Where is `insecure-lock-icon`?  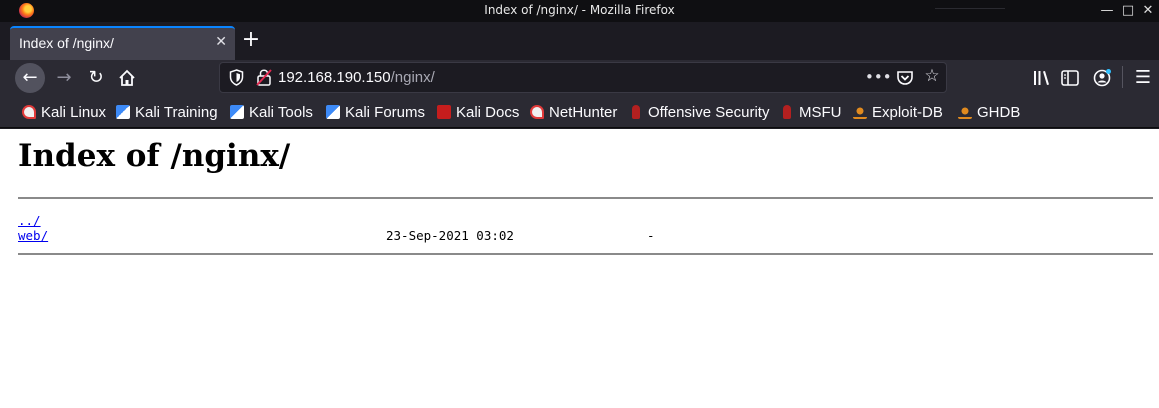 insecure-lock-icon is located at coordinates (264, 77).